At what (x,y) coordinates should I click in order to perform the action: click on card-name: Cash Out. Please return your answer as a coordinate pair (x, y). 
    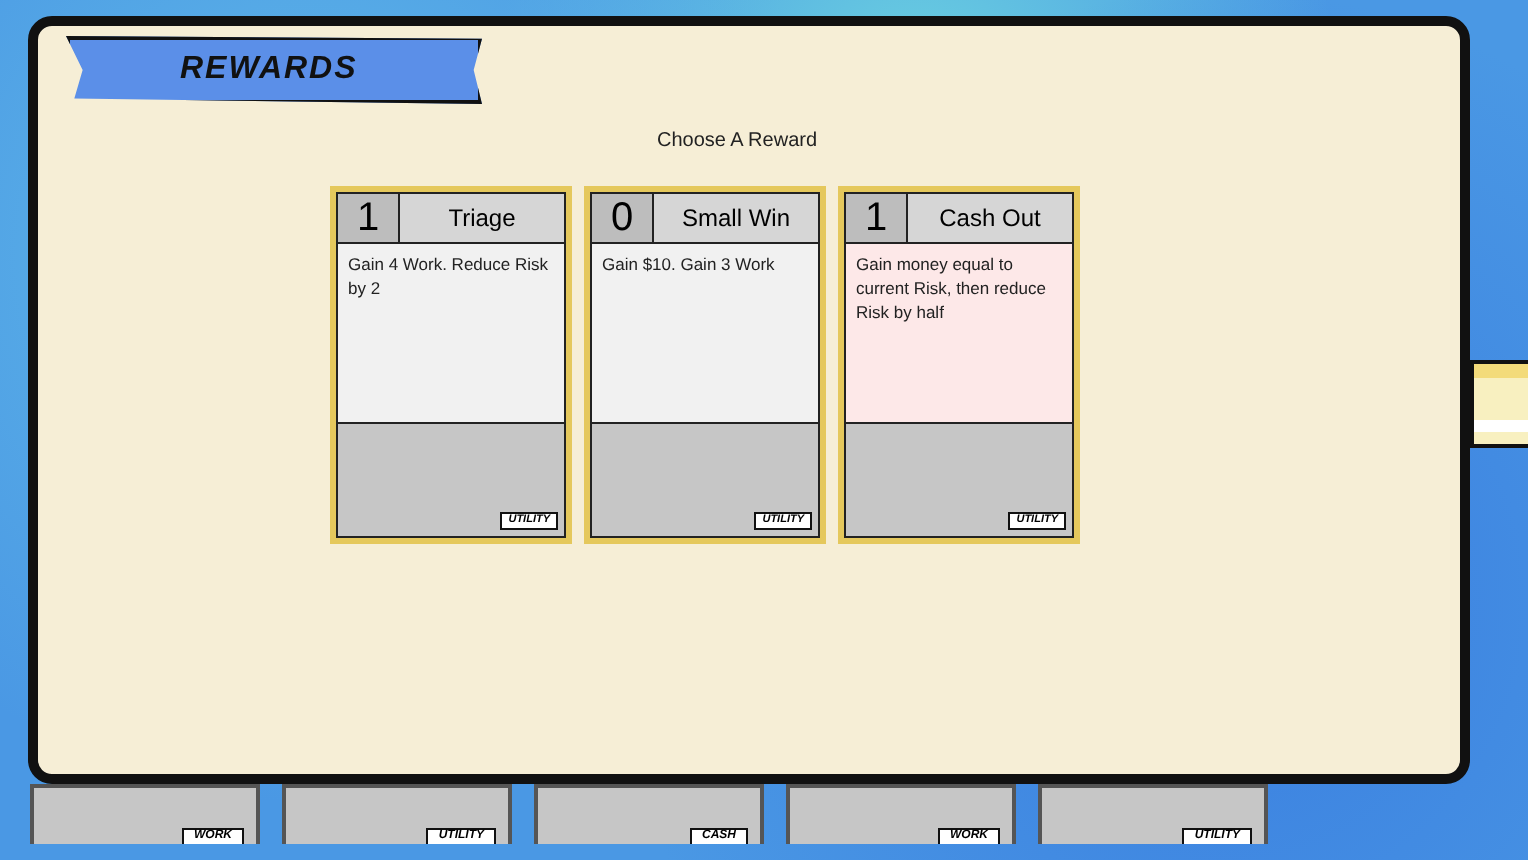
    Looking at the image, I should click on (990, 218).